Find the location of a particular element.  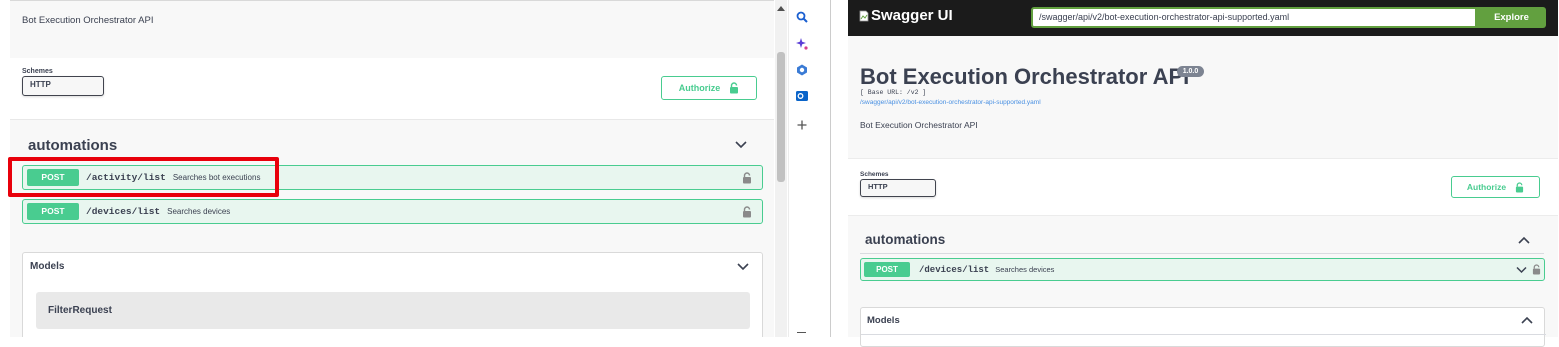

base-url: [ Base URL: /v2 ] is located at coordinates (893, 92).